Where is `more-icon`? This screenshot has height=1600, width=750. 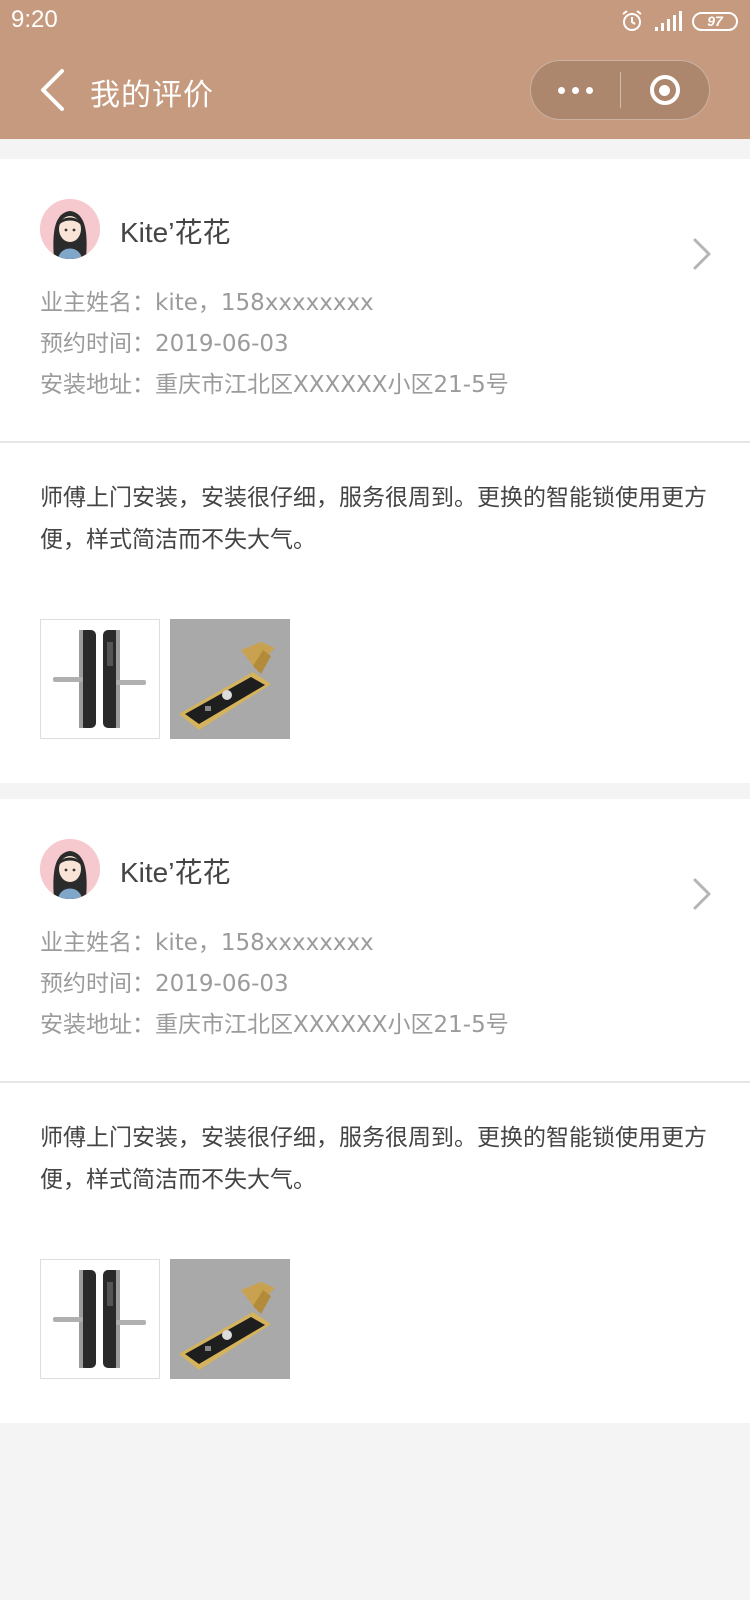
more-icon is located at coordinates (575, 90).